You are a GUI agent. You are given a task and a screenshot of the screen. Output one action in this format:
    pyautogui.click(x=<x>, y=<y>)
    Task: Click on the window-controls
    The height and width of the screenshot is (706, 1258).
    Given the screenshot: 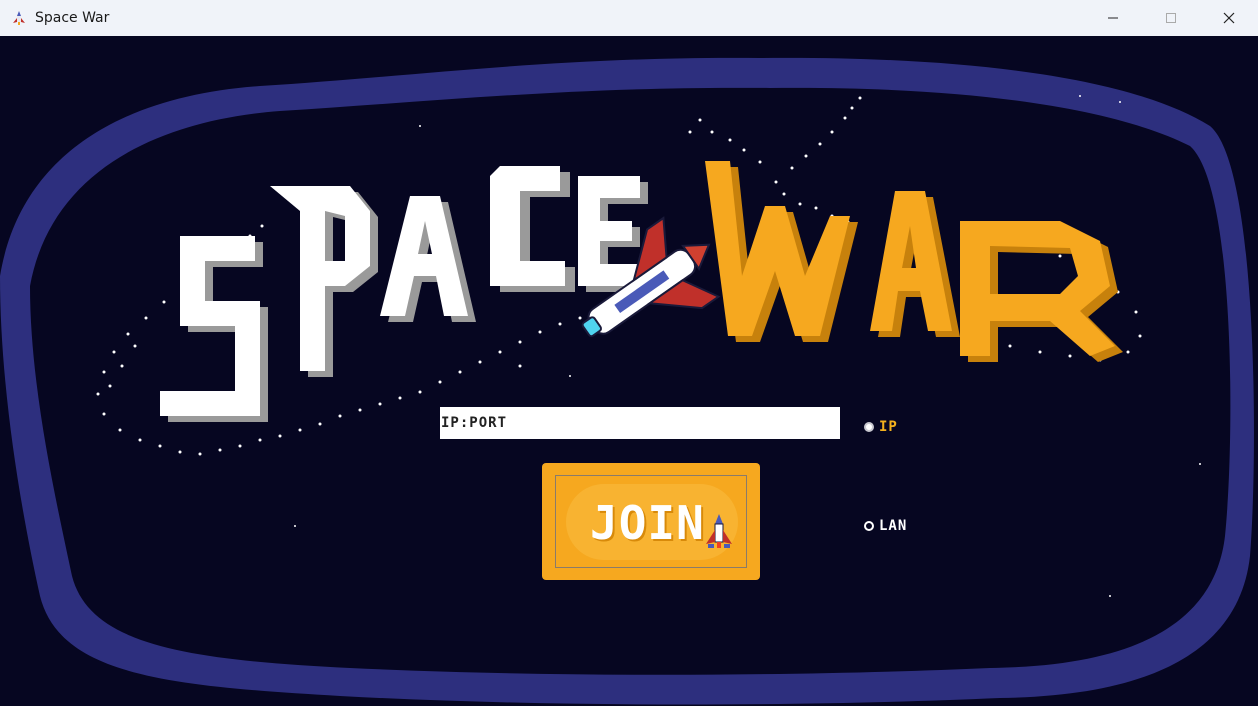 What is the action you would take?
    pyautogui.click(x=1171, y=18)
    